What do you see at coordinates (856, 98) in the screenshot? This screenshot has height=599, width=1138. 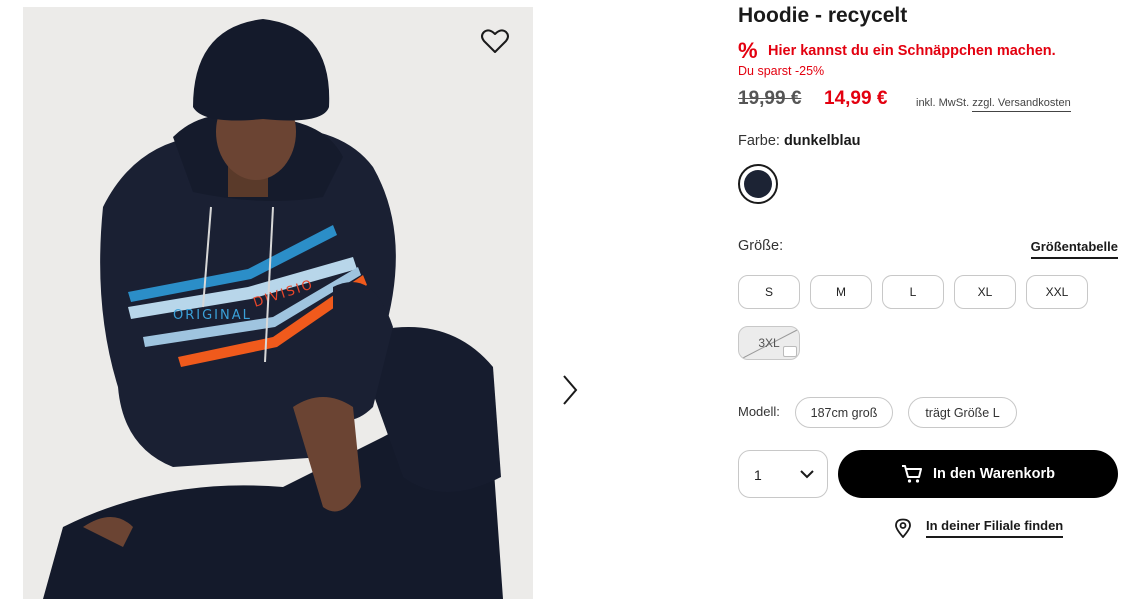 I see `sale-price: 14,99 €` at bounding box center [856, 98].